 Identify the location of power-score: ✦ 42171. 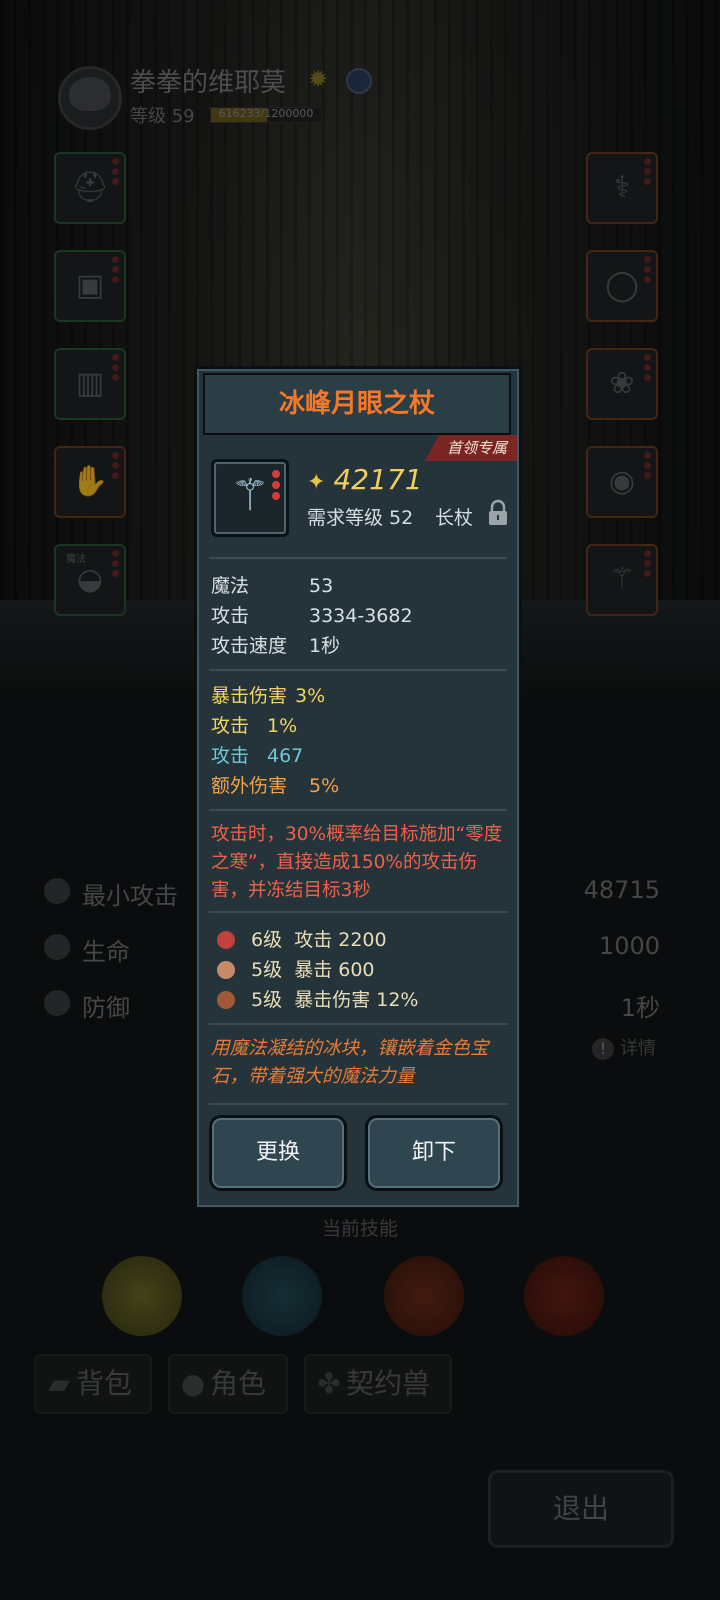
(365, 479).